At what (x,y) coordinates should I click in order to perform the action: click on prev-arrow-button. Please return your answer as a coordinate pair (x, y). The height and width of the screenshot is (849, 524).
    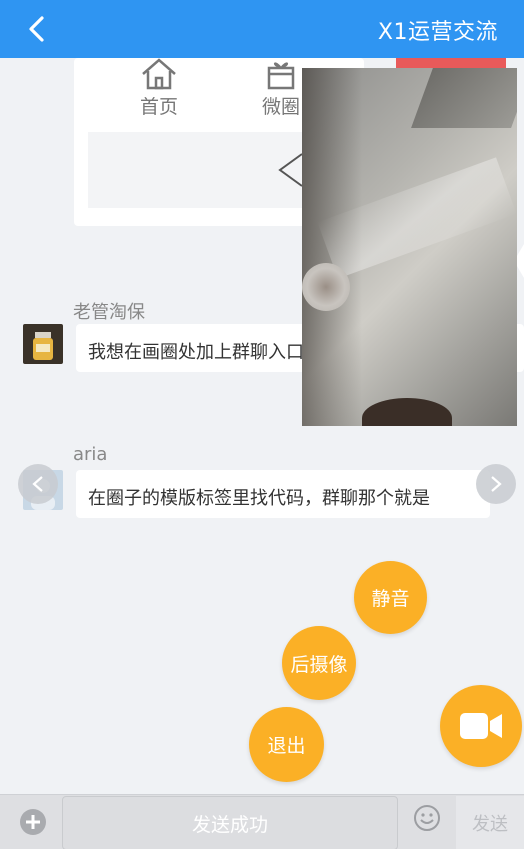
    Looking at the image, I should click on (38, 484).